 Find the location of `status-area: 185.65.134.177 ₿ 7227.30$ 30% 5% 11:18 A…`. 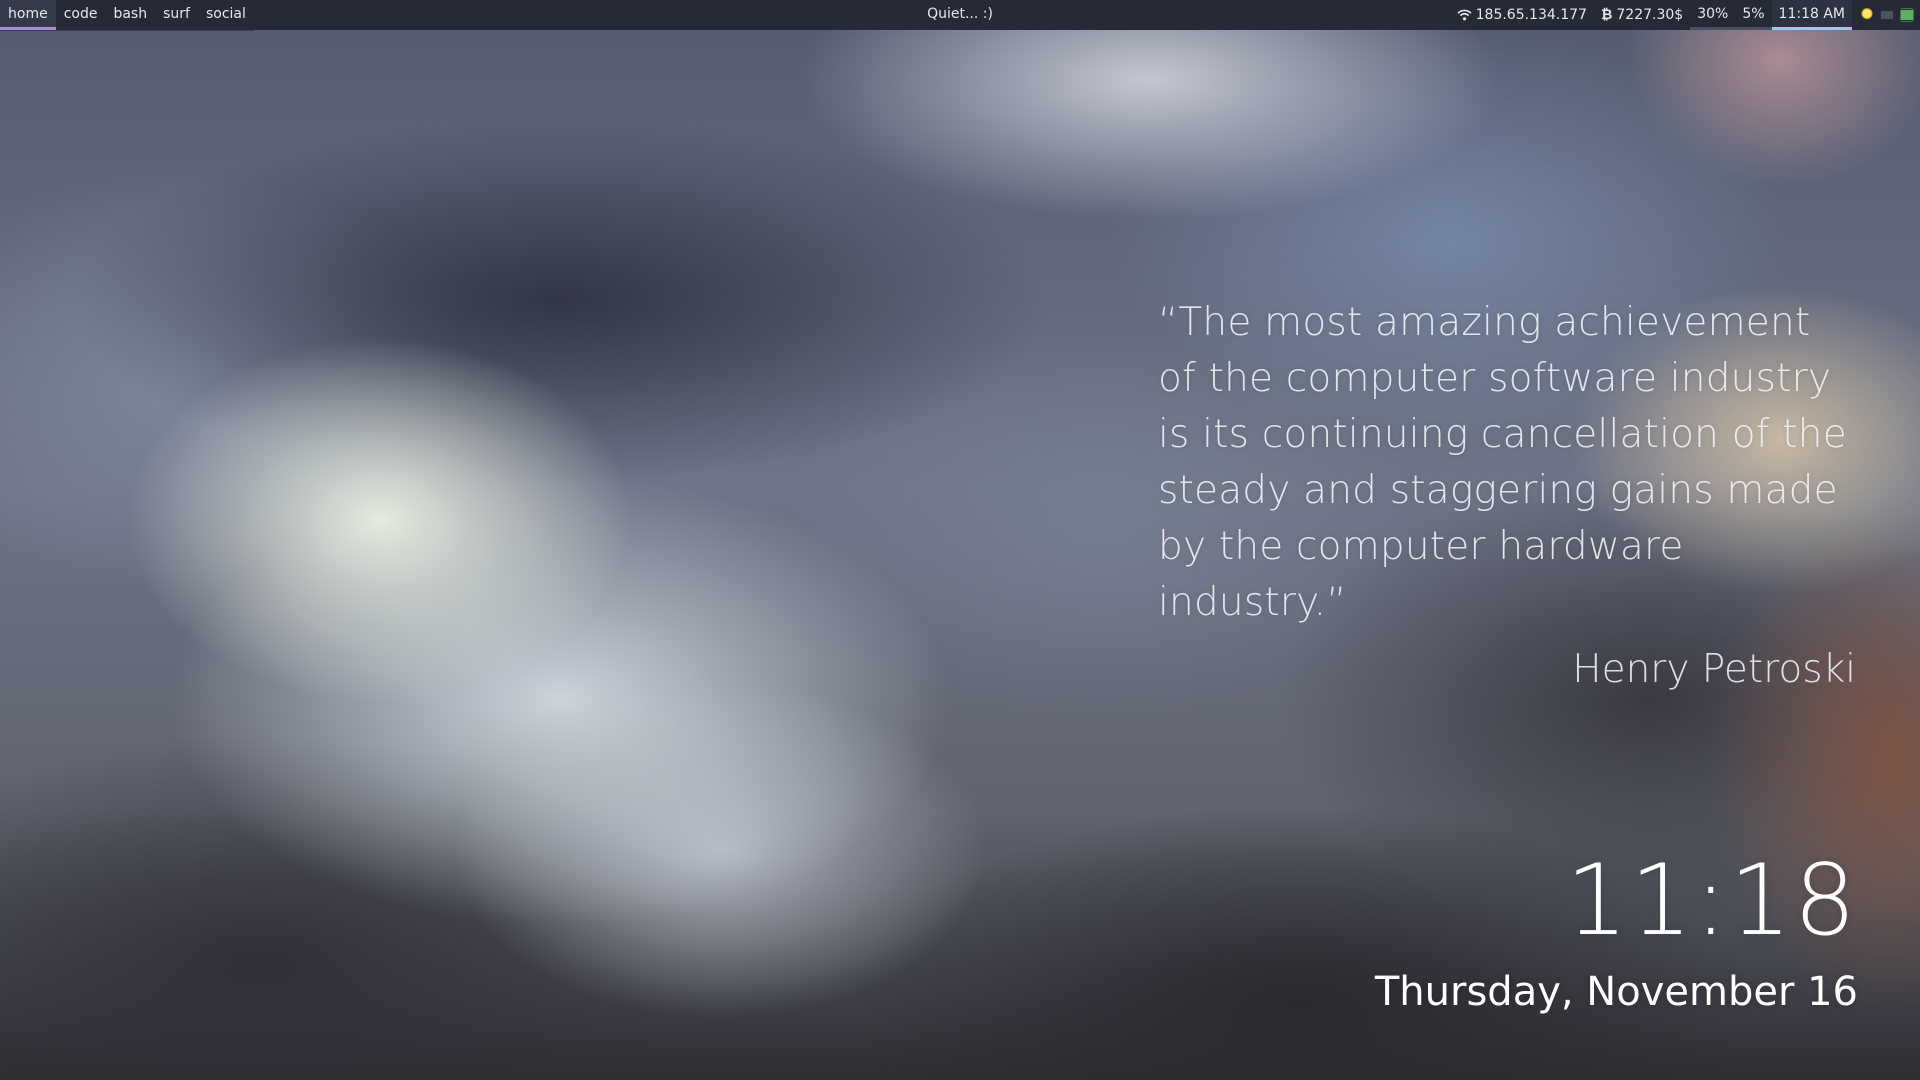

status-area: 185.65.134.177 ₿ 7227.30$ 30% 5% 11:18 A… is located at coordinates (1685, 15).